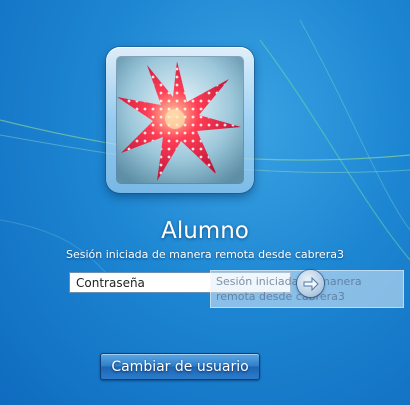 The width and height of the screenshot is (410, 405). I want to click on user-avatar, so click(180, 120).